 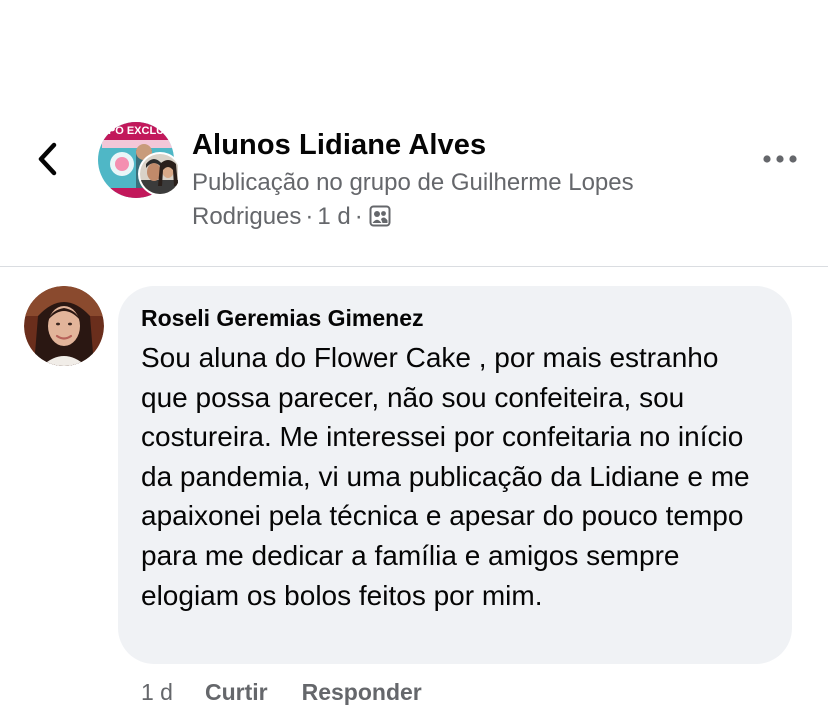 I want to click on post-source: Publicação no grupo de Guilherme Lopes, so click(x=413, y=182).